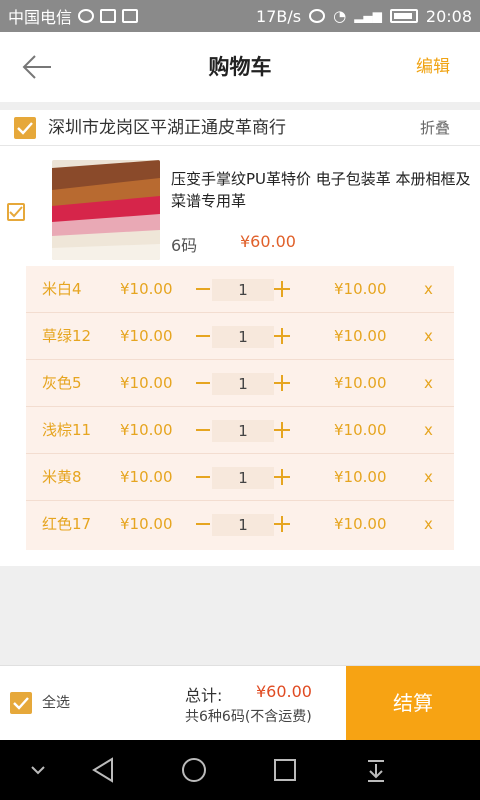 The image size is (480, 800). I want to click on checkout-button: 结算, so click(413, 703).